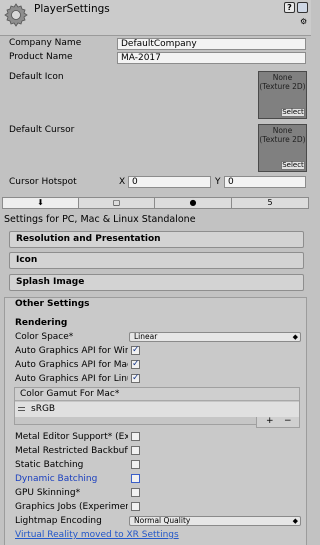  I want to click on gpu-skinning-checkbox, so click(135, 492).